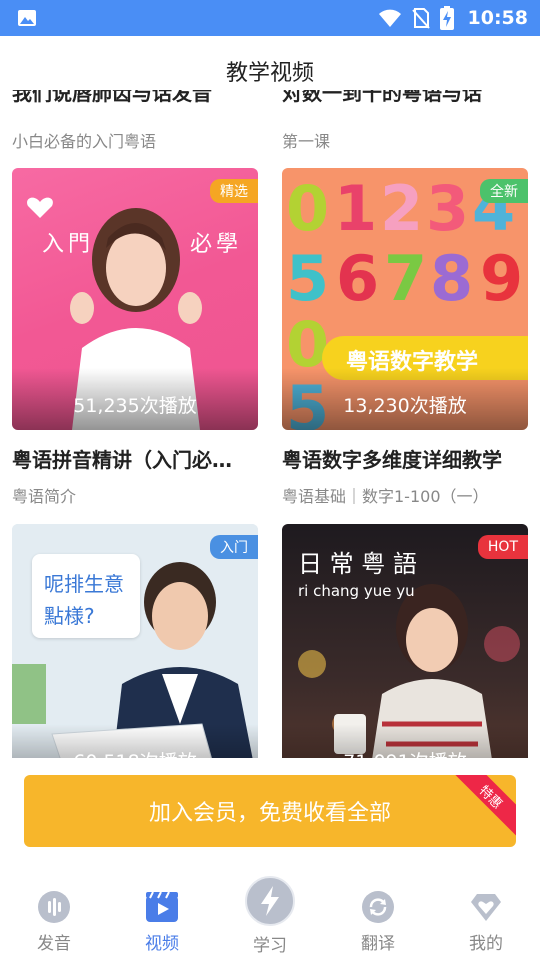  What do you see at coordinates (27, 18) in the screenshot?
I see `image-icon` at bounding box center [27, 18].